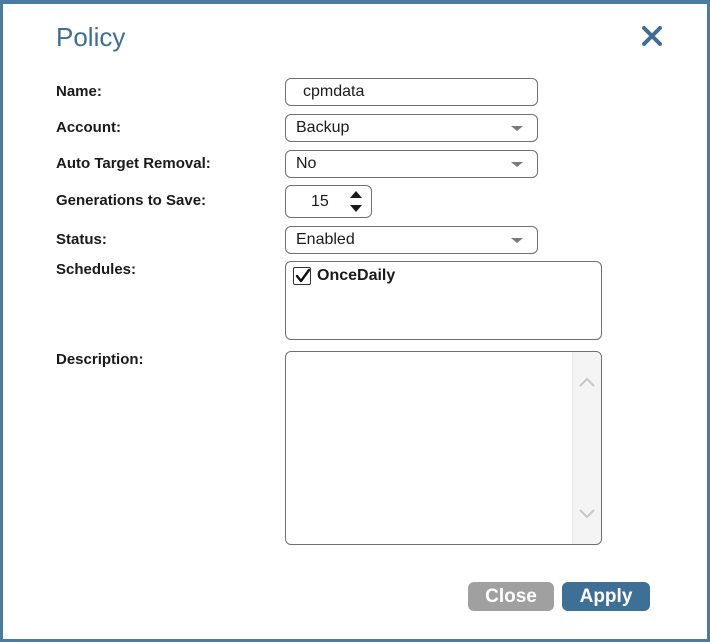  I want to click on stepper-arrows, so click(356, 202).